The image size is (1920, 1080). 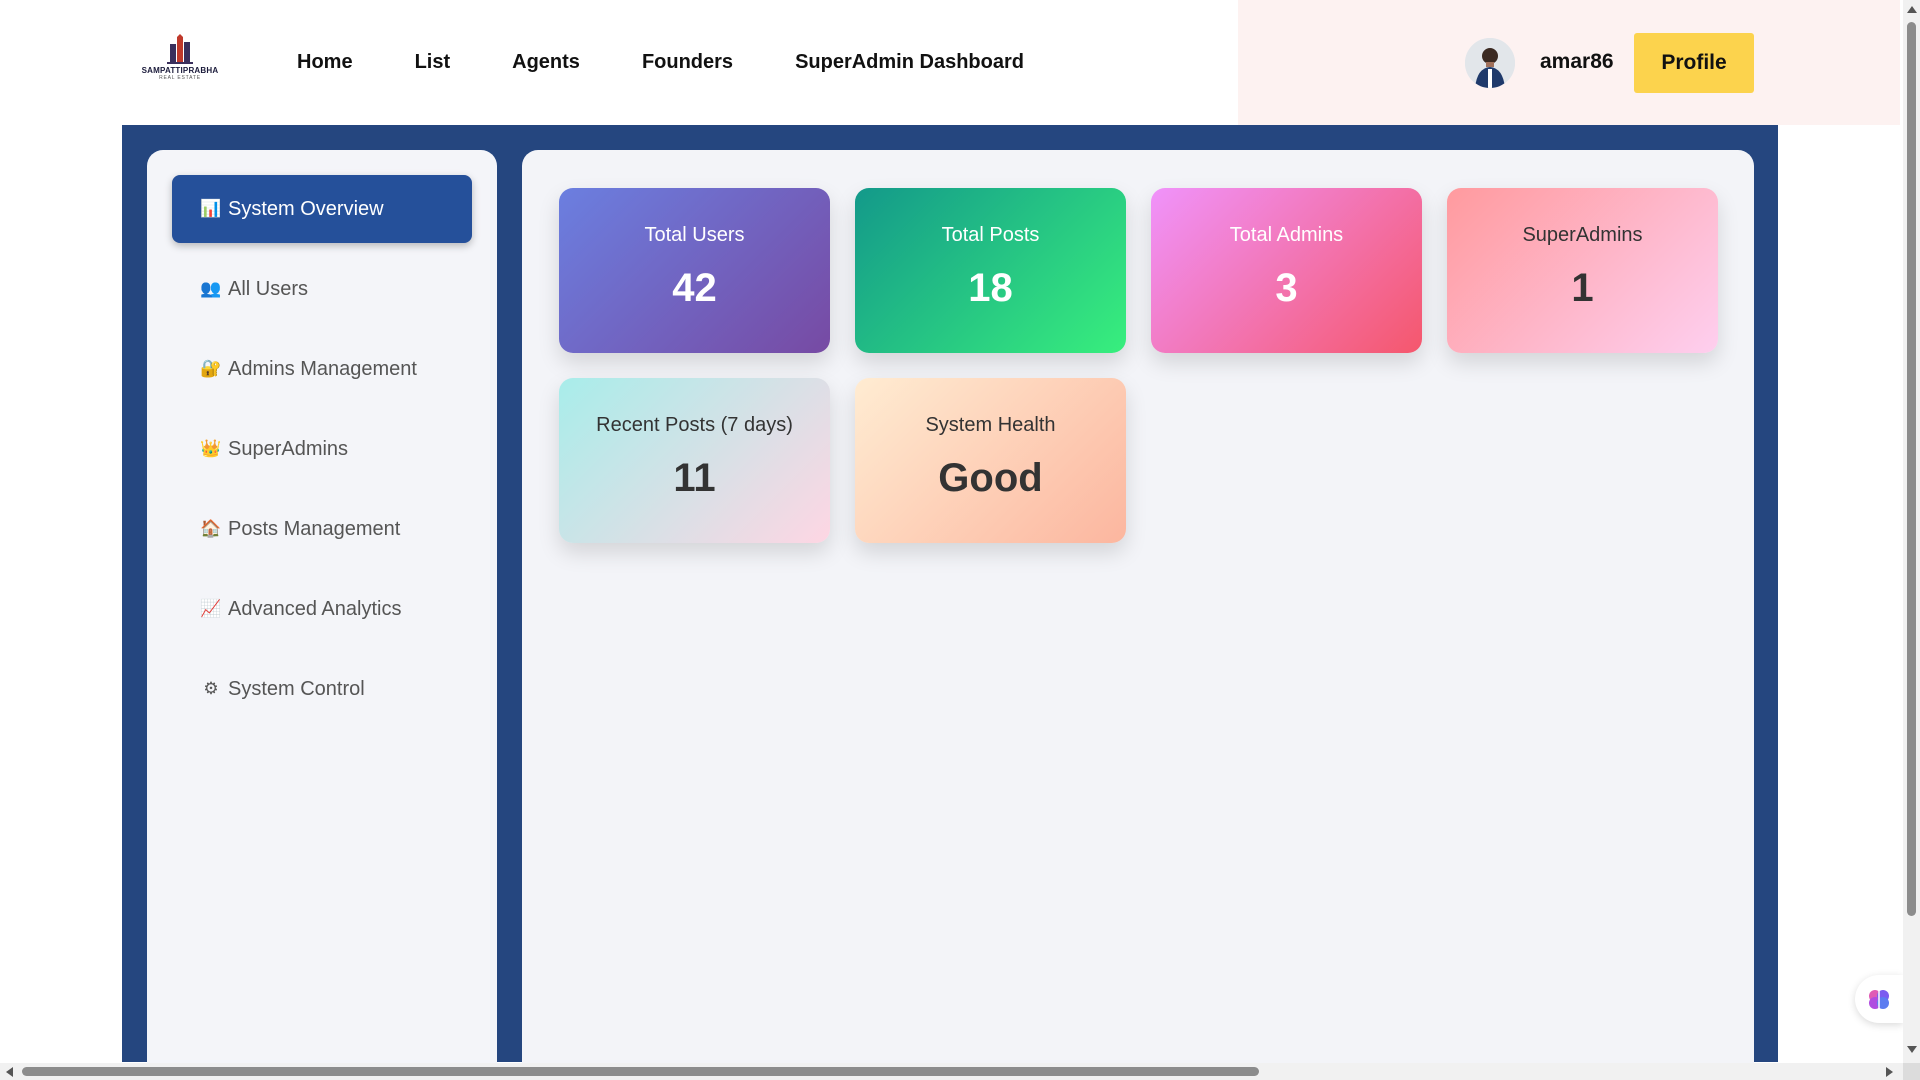 I want to click on brand-logo: SAMPATTIPRABHA REAL ESTATE, so click(x=180, y=63).